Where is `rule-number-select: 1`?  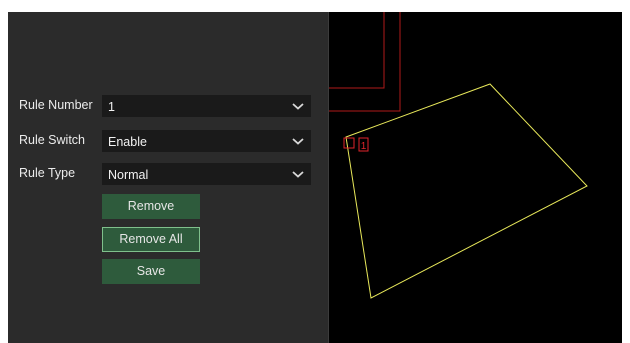
rule-number-select: 1 is located at coordinates (206, 106).